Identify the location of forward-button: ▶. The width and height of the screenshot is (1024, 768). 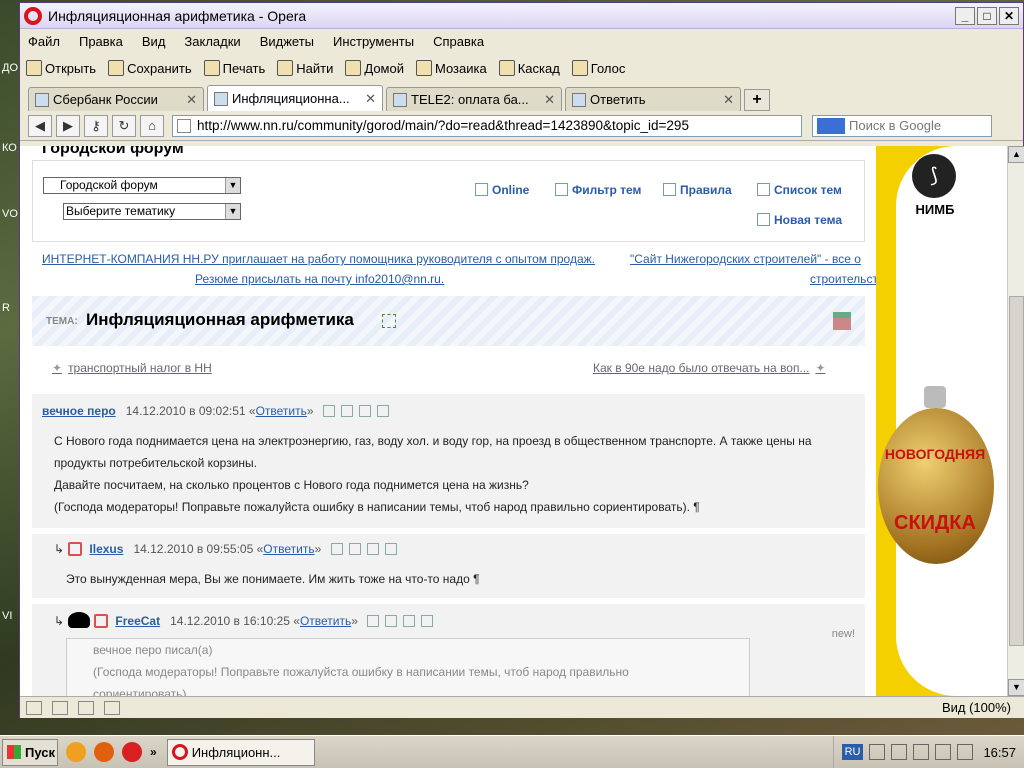
(68, 125).